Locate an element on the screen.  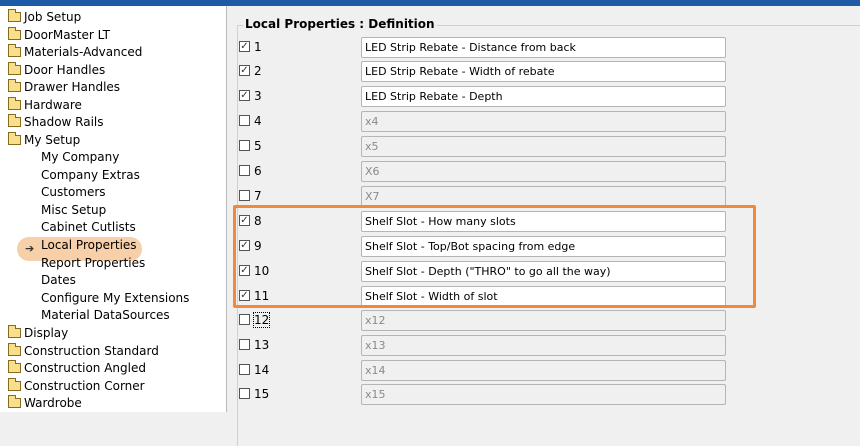
tree-item-label: Misc Setup is located at coordinates (74, 209).